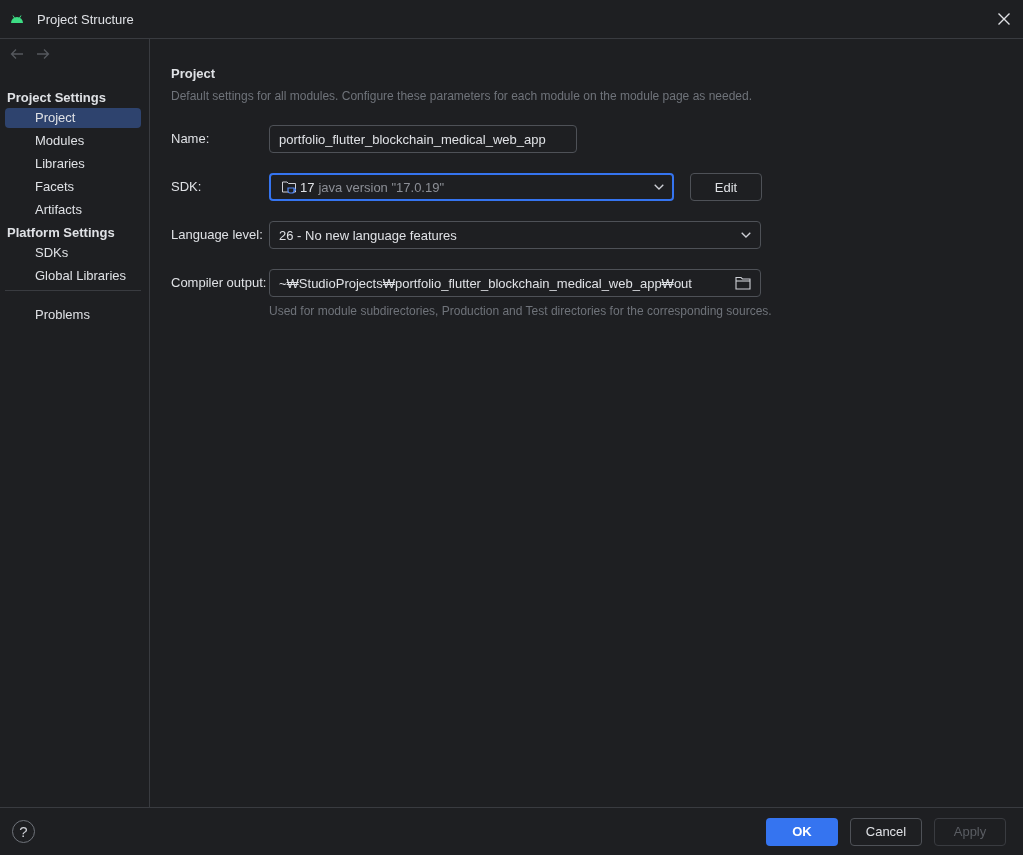 This screenshot has height=855, width=1023. I want to click on dialog-button: Cancel, so click(886, 831).